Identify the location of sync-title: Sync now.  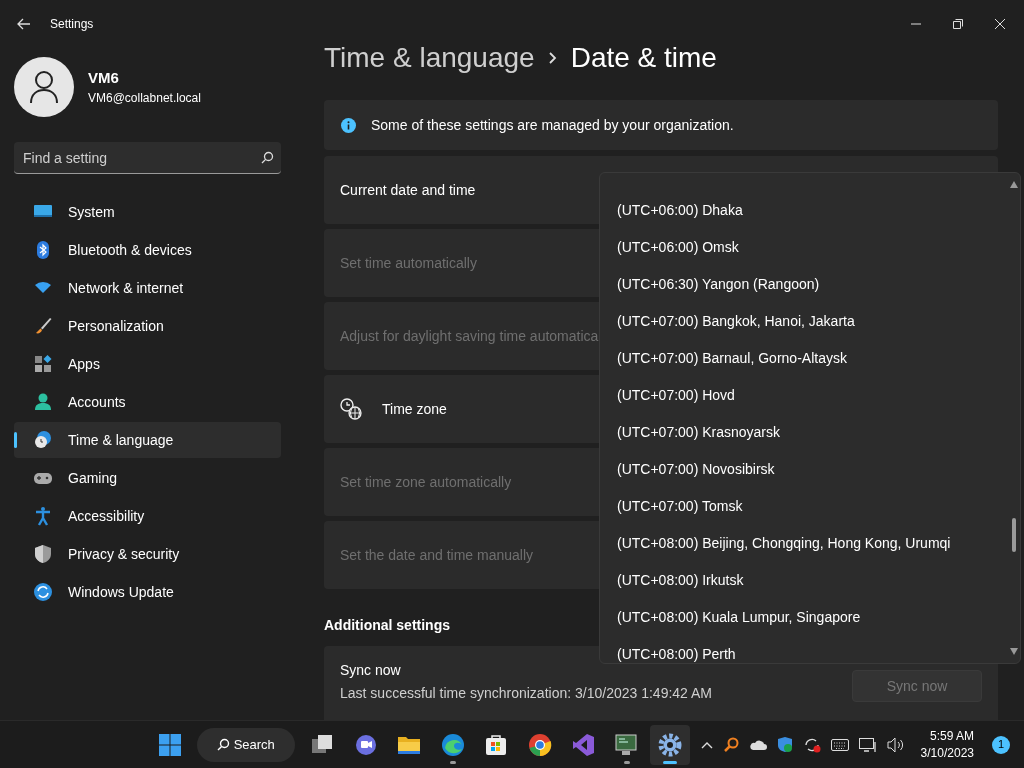
(371, 670).